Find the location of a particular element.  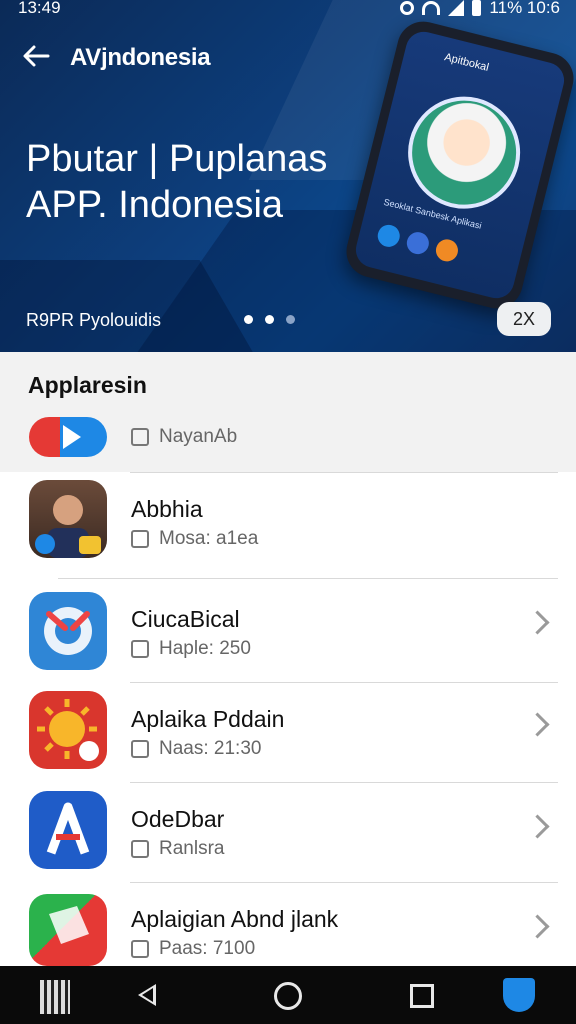

alarm-icon is located at coordinates (407, 8).